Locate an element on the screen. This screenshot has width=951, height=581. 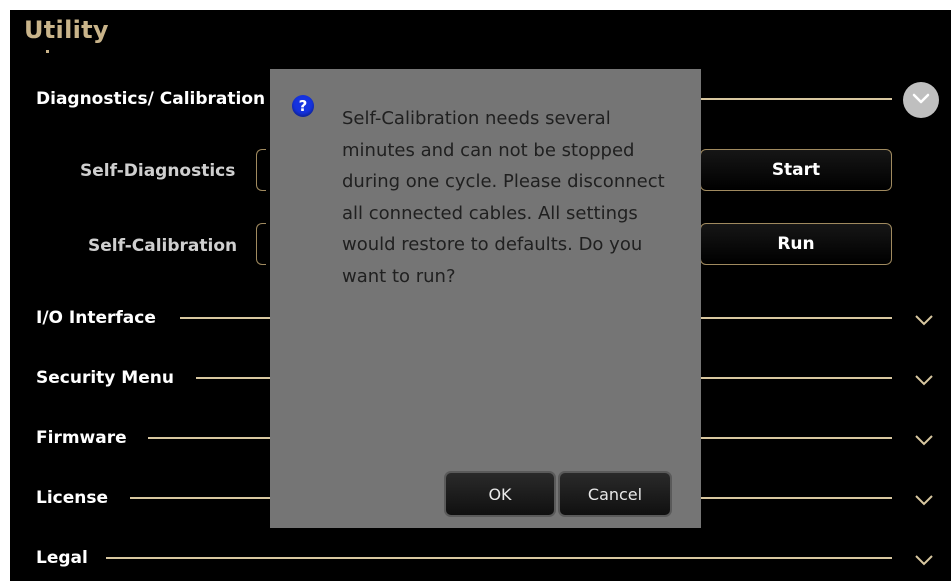
self-diagnostics-field is located at coordinates (261, 170).